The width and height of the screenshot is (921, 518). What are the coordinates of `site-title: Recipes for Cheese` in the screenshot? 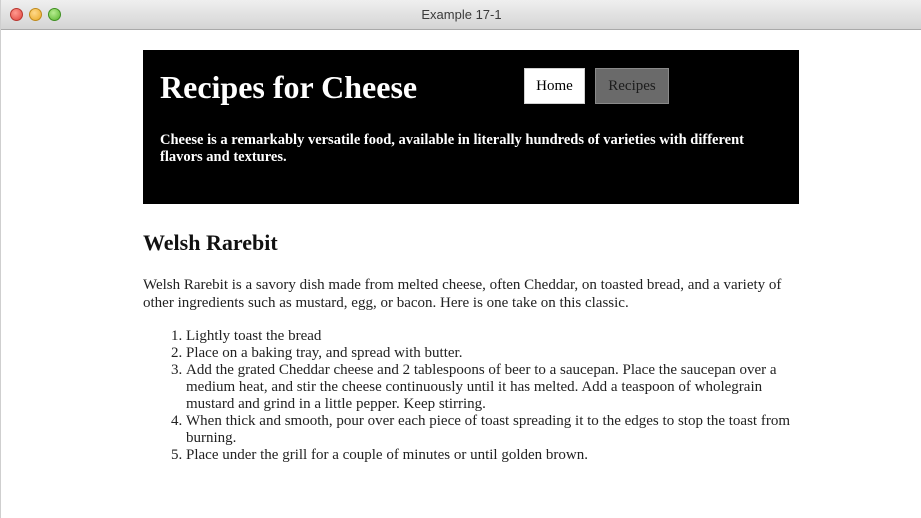 It's located at (289, 87).